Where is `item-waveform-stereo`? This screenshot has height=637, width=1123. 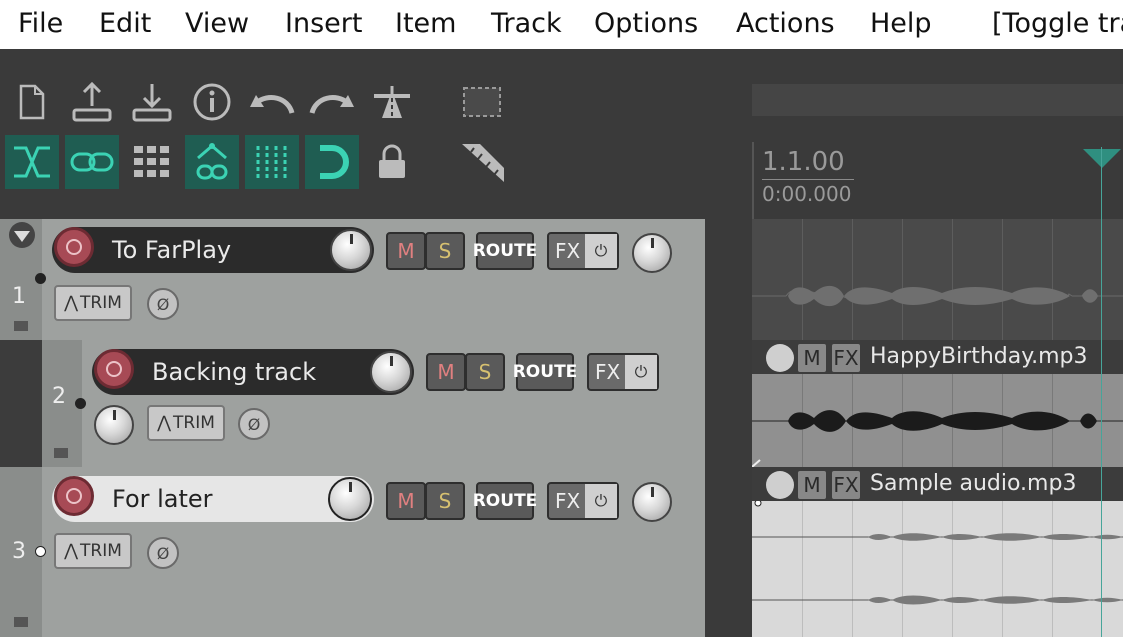 item-waveform-stereo is located at coordinates (937, 553).